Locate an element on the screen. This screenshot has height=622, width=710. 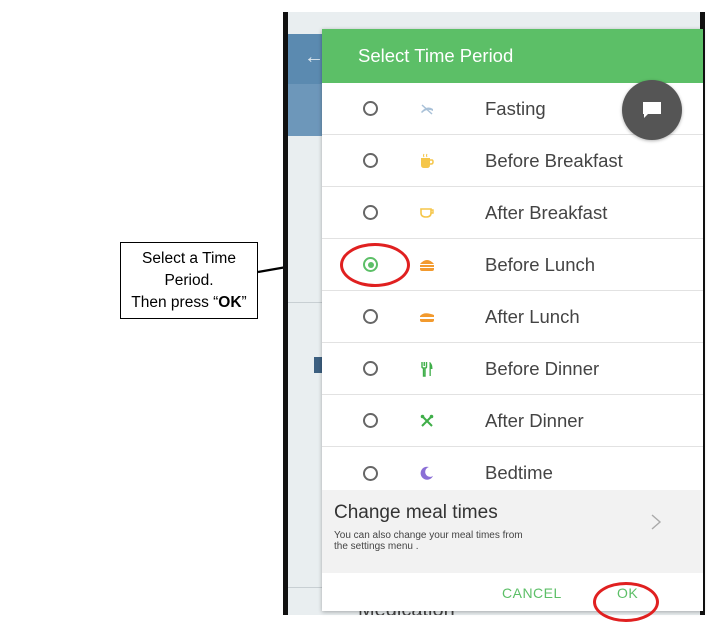
fasting-icon is located at coordinates (427, 109).